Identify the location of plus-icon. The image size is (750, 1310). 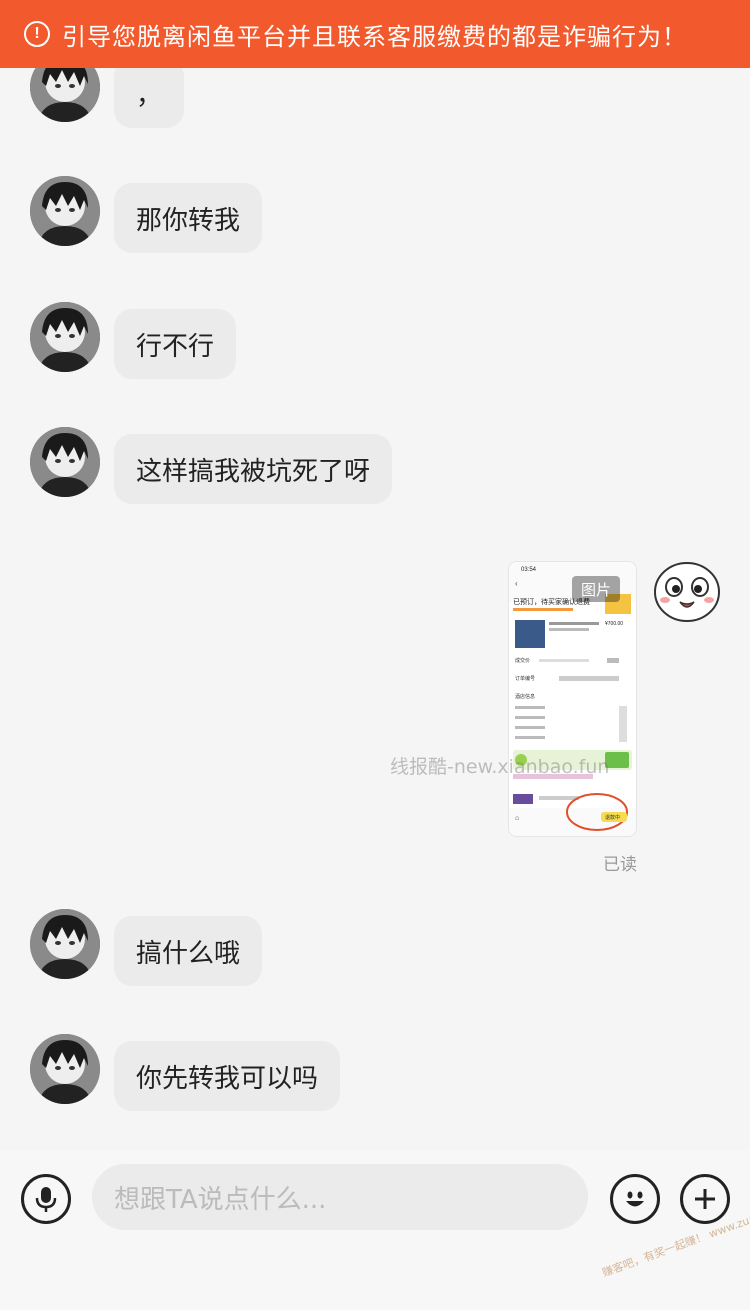
(705, 1199).